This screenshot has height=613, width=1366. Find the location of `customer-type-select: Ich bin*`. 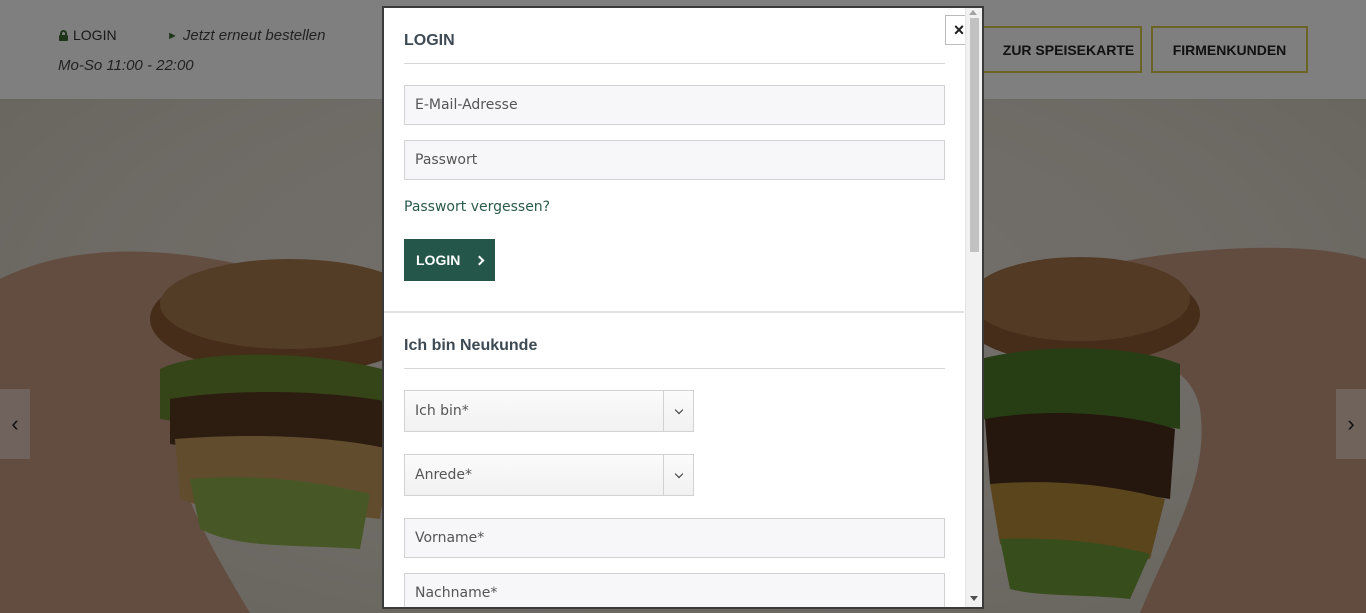

customer-type-select: Ich bin* is located at coordinates (549, 411).